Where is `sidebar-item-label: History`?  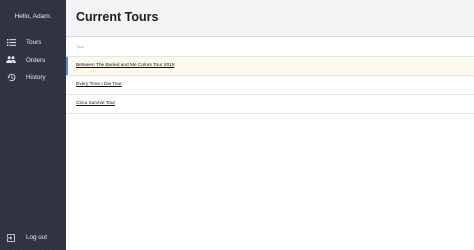 sidebar-item-label: History is located at coordinates (36, 78).